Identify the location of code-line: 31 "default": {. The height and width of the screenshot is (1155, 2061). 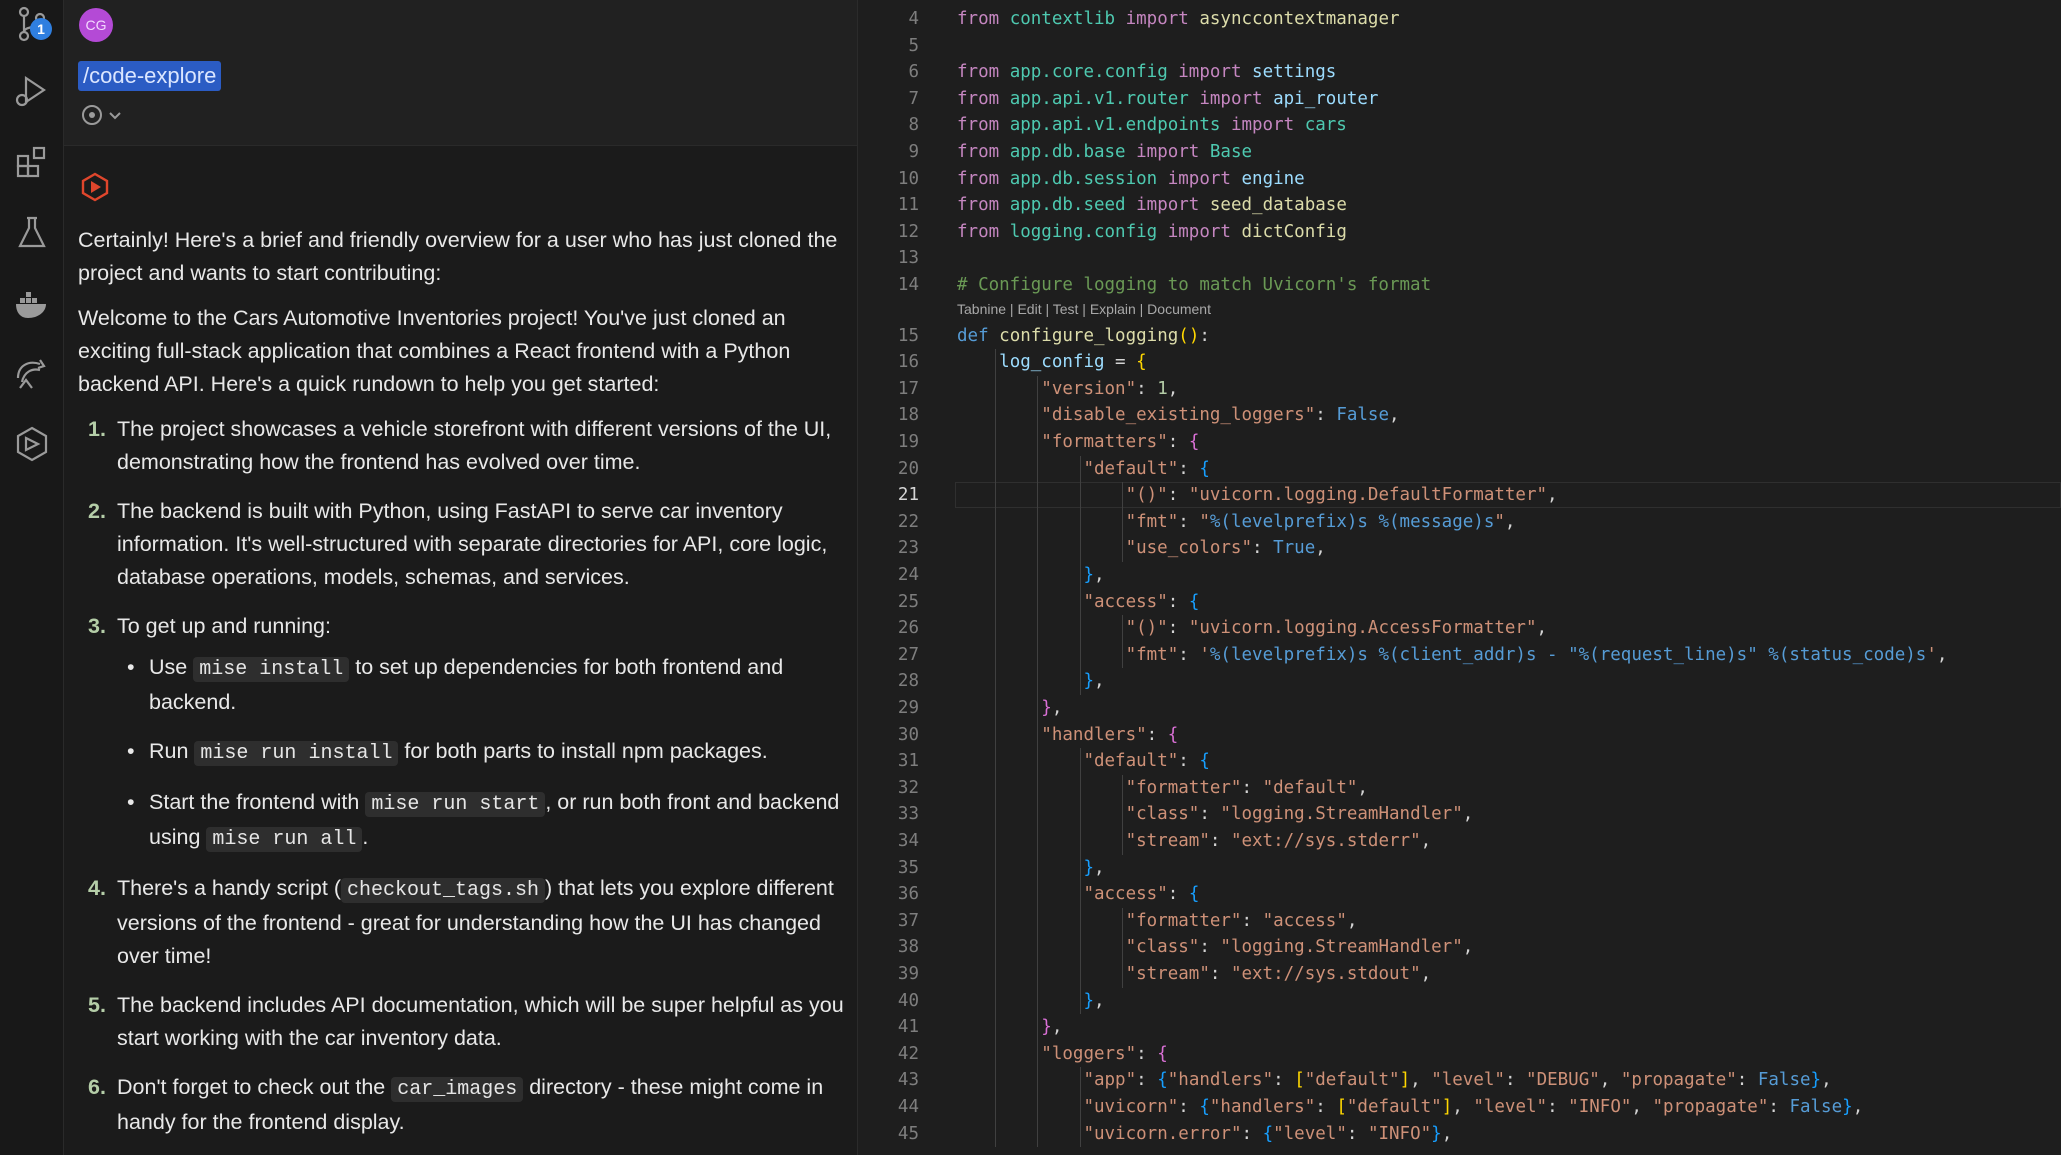
(1460, 761).